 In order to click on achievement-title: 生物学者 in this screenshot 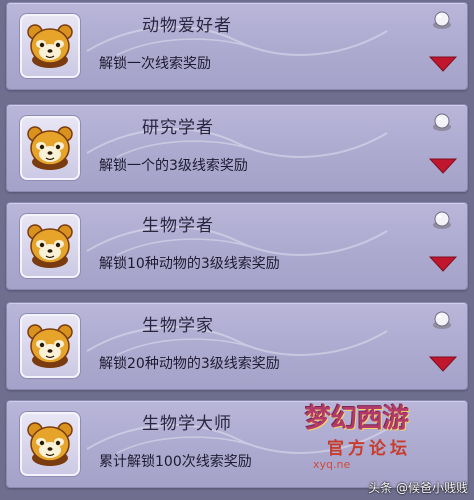, I will do `click(178, 226)`.